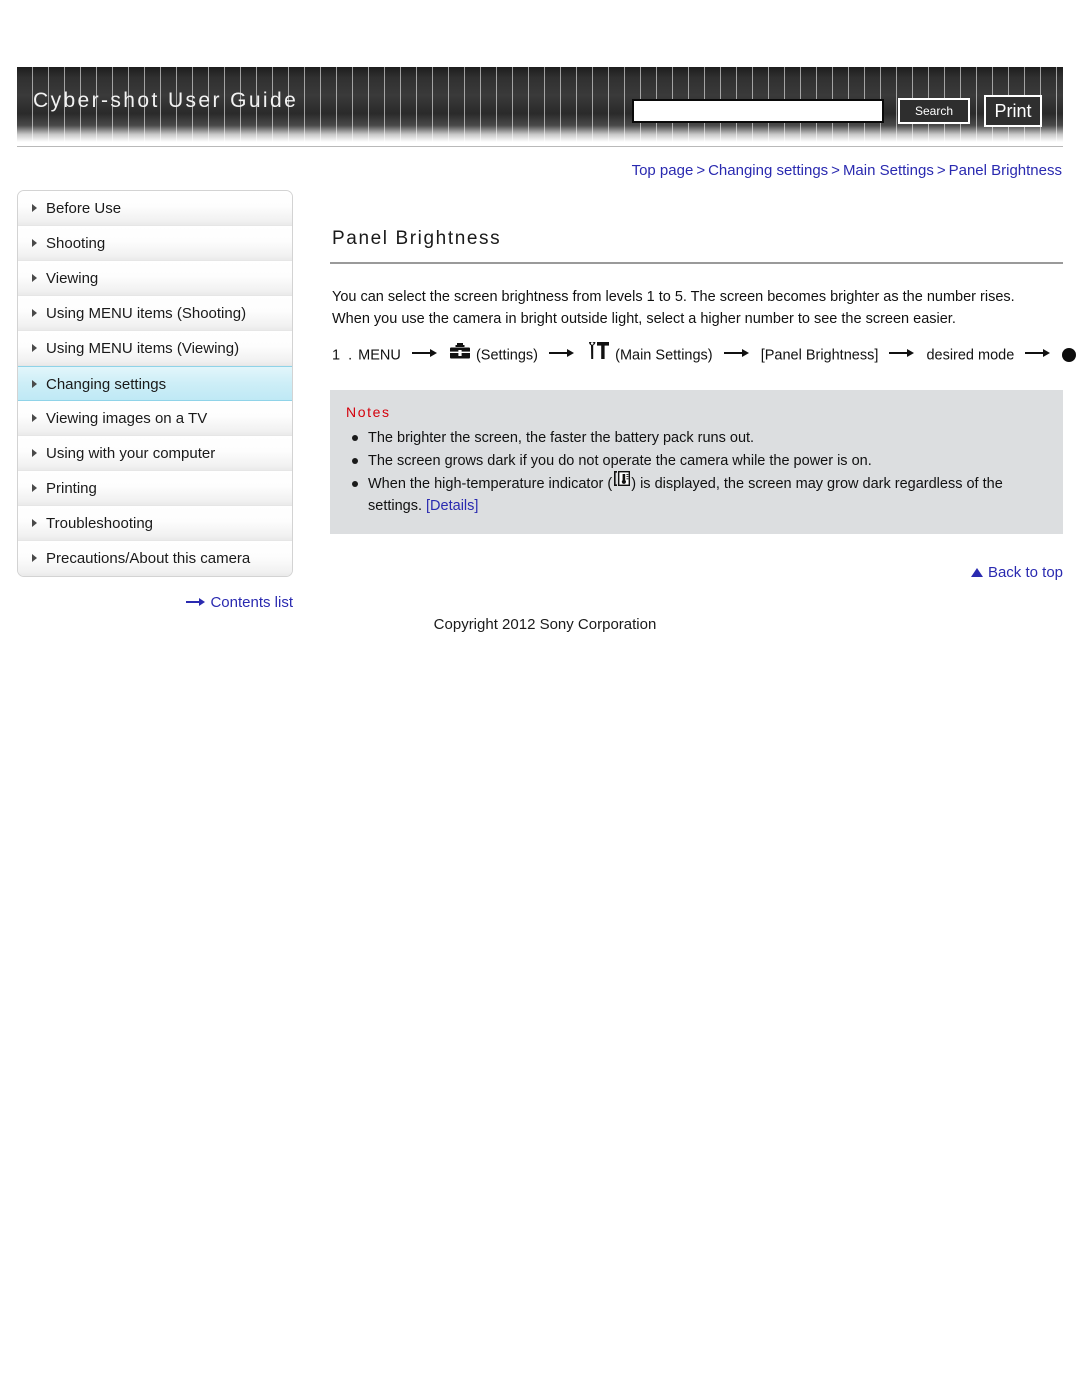 The image size is (1080, 1397). Describe the element at coordinates (343, 355) in the screenshot. I see `step-number: 1 .` at that location.